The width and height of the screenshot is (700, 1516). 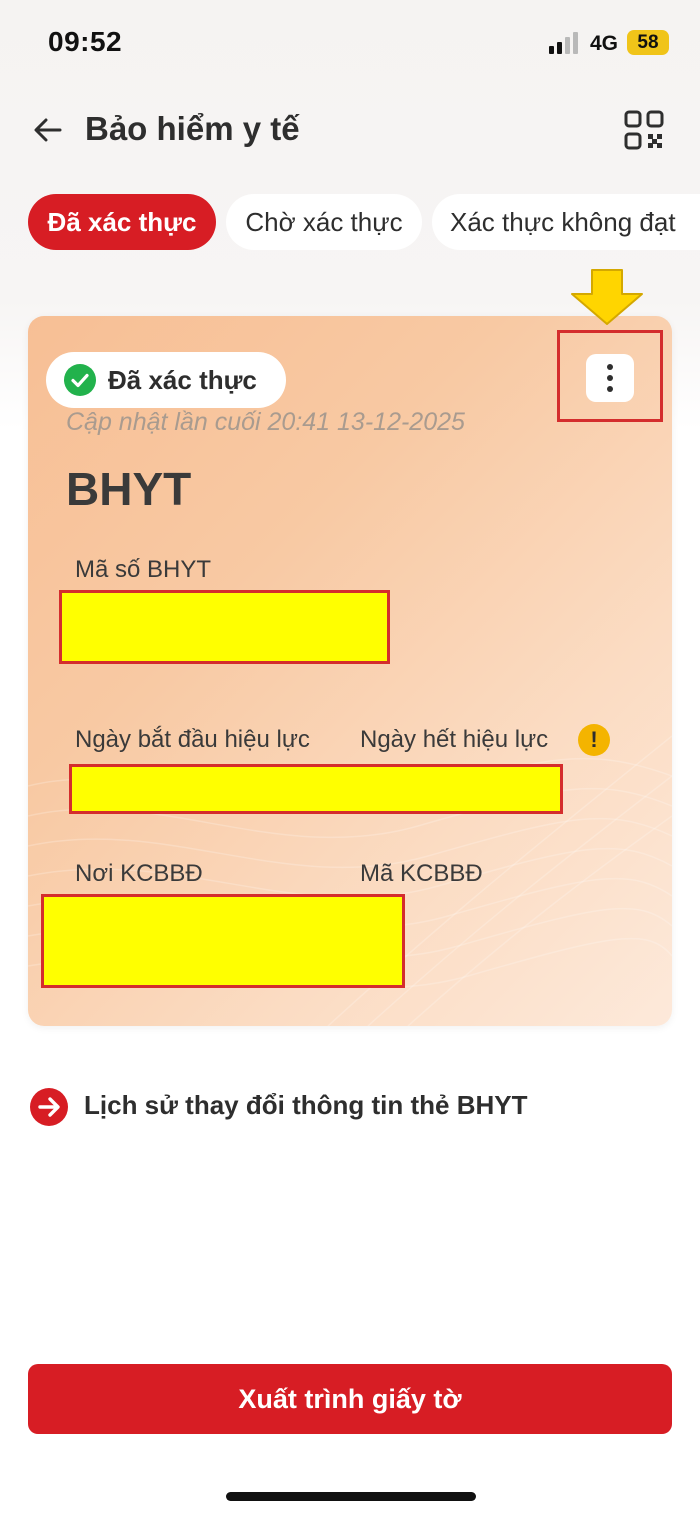 What do you see at coordinates (192, 739) in the screenshot?
I see `start-date-label: Ngày bắt đầu hiệu lực` at bounding box center [192, 739].